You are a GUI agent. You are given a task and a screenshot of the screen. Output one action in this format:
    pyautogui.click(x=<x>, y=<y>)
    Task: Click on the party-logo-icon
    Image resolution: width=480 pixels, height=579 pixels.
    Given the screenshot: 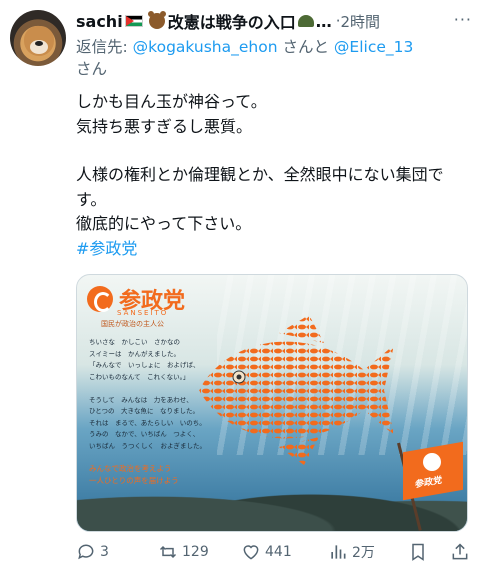 What is the action you would take?
    pyautogui.click(x=100, y=299)
    